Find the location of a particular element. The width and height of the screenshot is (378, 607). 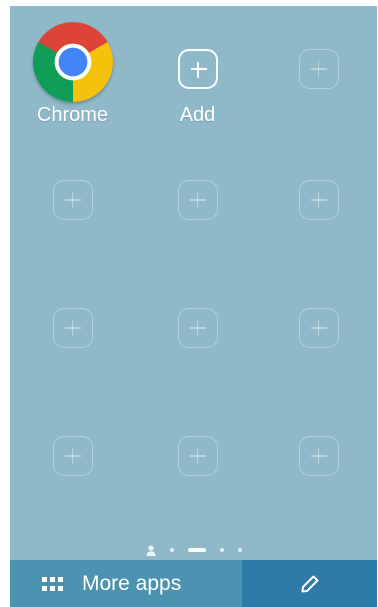

bottom-bar: More apps is located at coordinates (193, 583).